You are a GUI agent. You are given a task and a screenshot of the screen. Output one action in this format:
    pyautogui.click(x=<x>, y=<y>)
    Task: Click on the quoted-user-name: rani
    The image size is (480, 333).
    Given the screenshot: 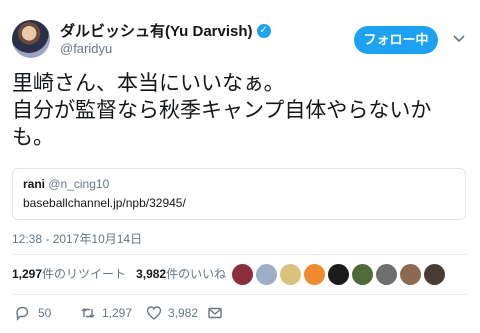 What is the action you would take?
    pyautogui.click(x=34, y=184)
    